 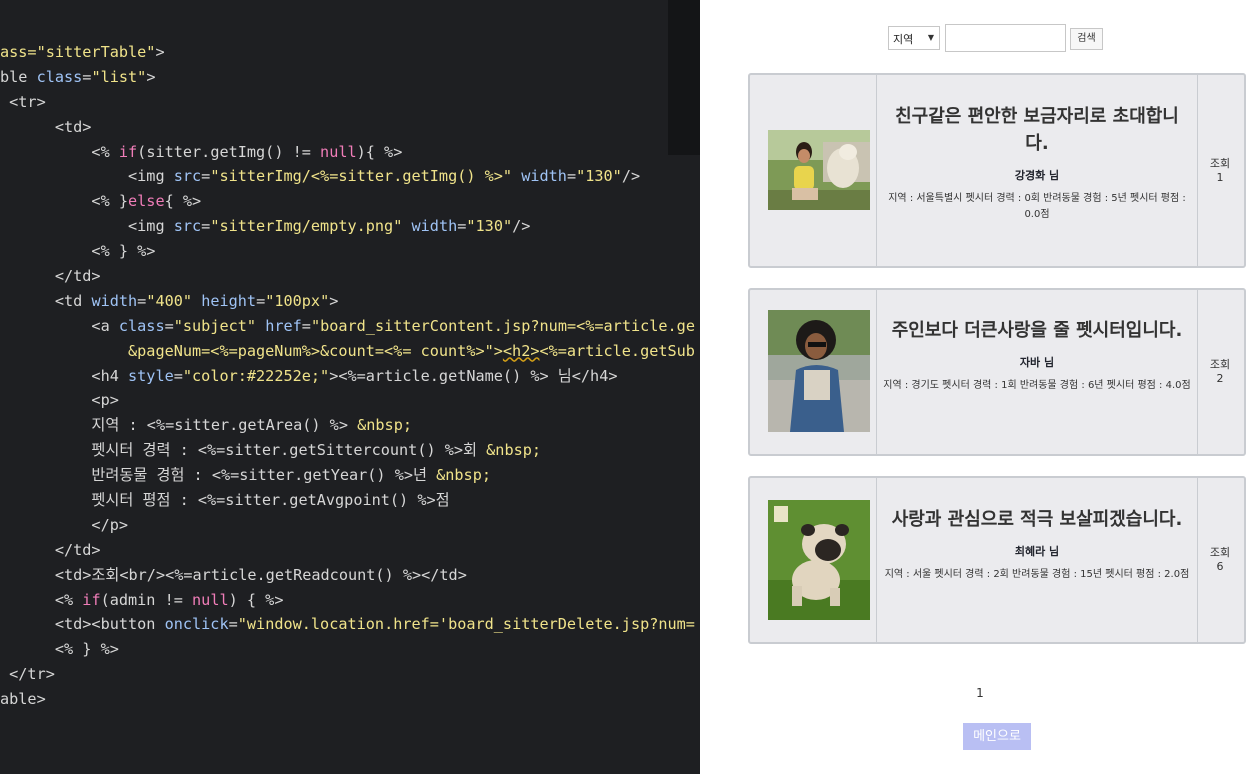 What do you see at coordinates (1037, 330) in the screenshot?
I see `post-title-link: 주인보다 더큰사랑을 줄 펫시터입니다.` at bounding box center [1037, 330].